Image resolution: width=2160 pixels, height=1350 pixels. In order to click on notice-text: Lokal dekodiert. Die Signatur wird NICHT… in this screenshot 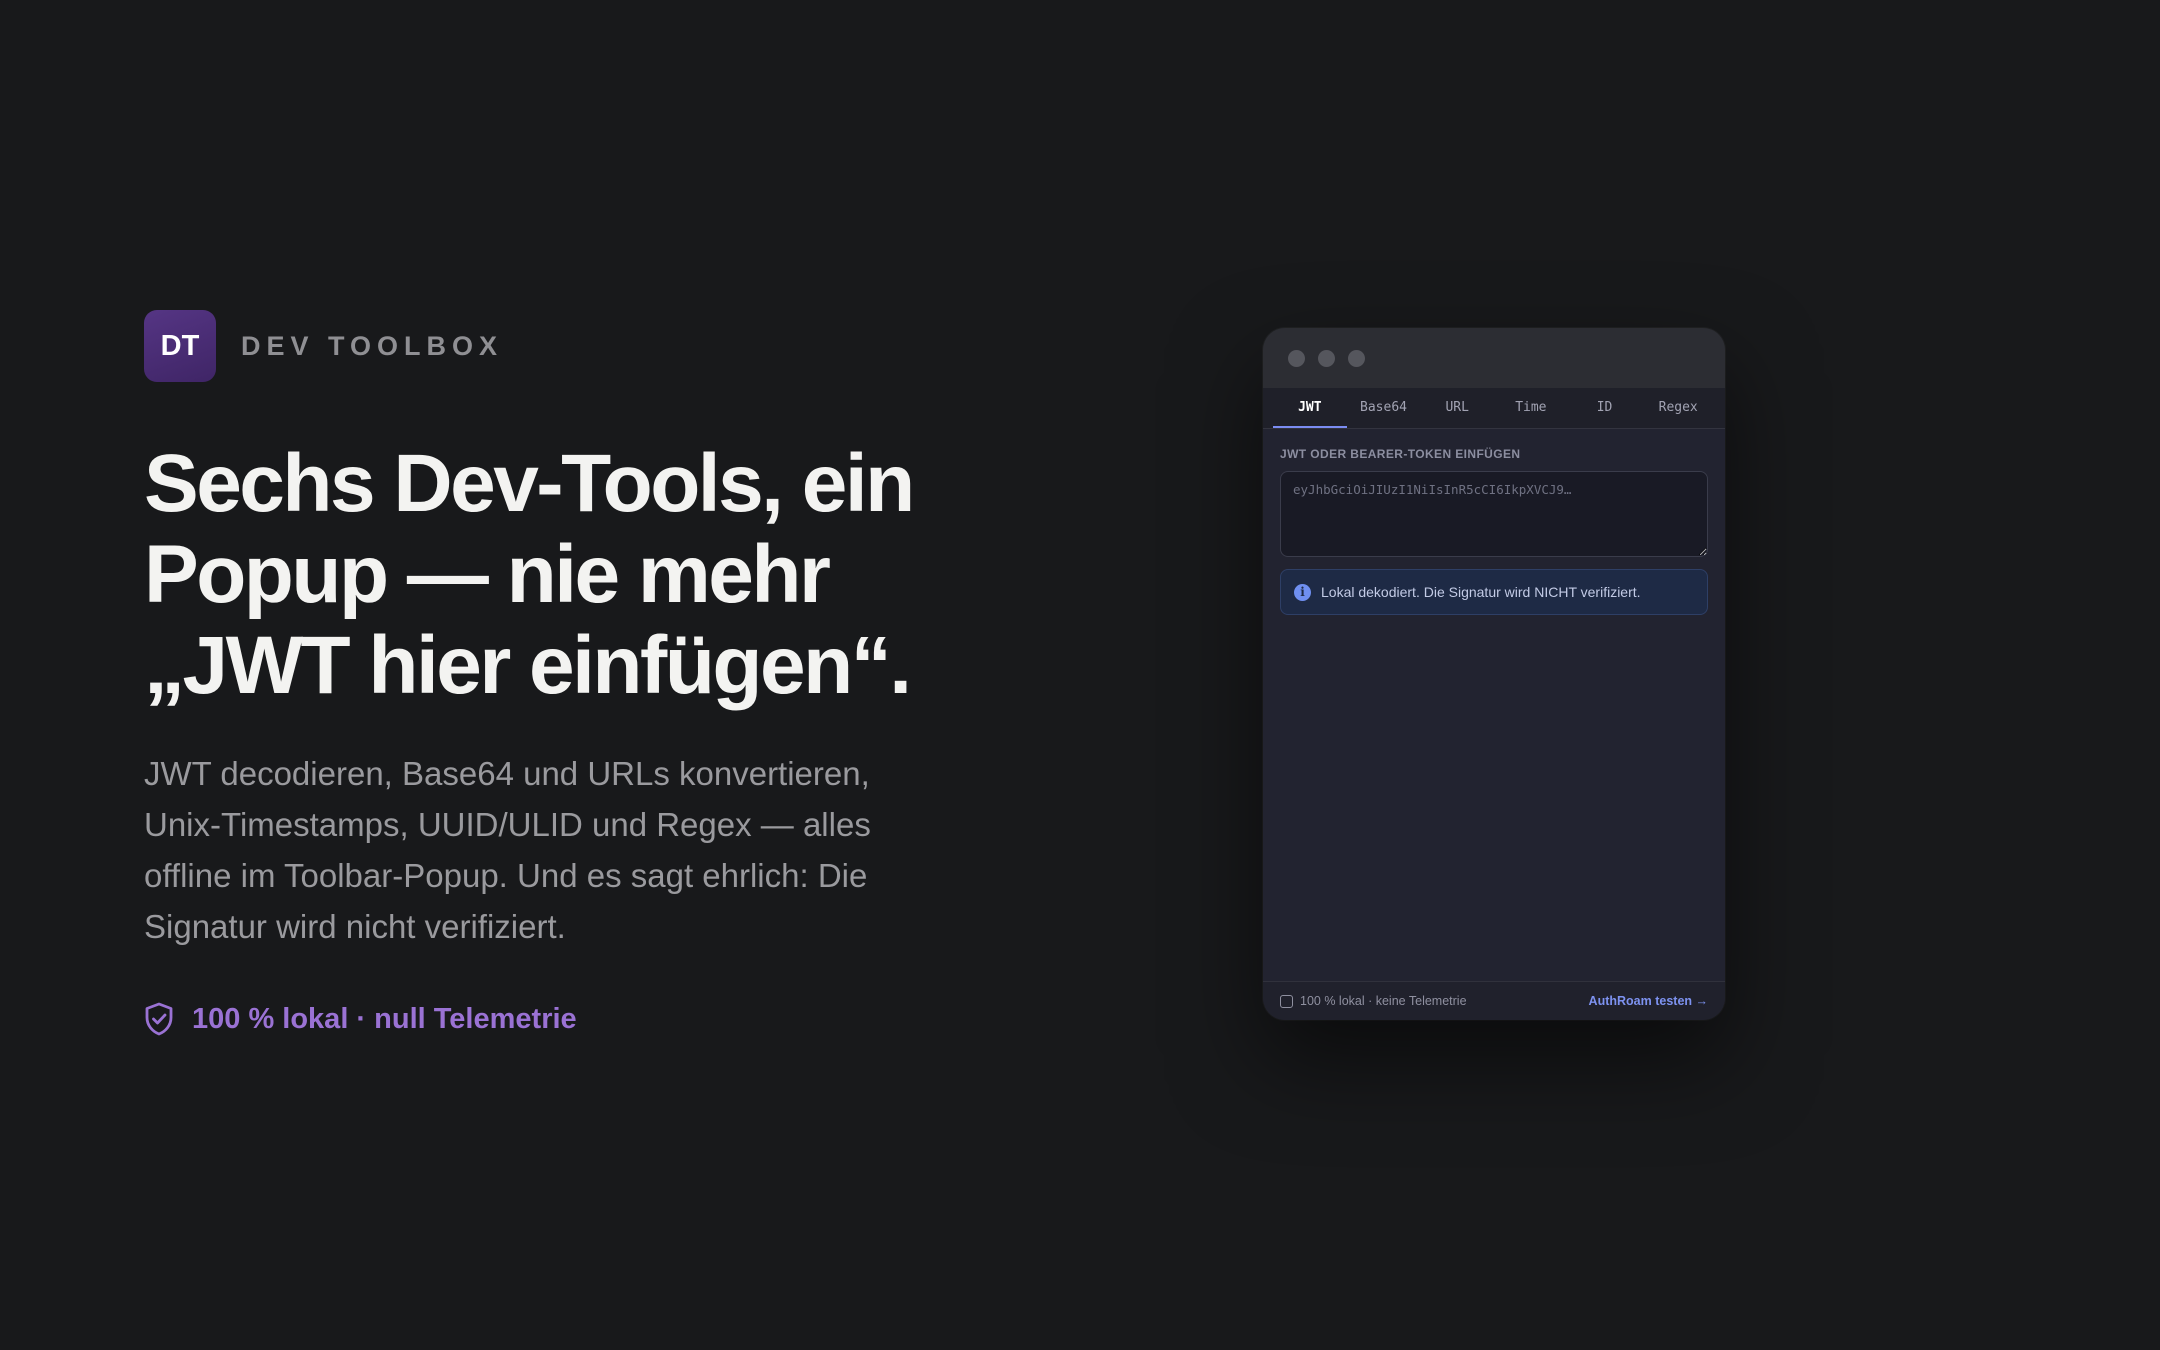, I will do `click(1481, 592)`.